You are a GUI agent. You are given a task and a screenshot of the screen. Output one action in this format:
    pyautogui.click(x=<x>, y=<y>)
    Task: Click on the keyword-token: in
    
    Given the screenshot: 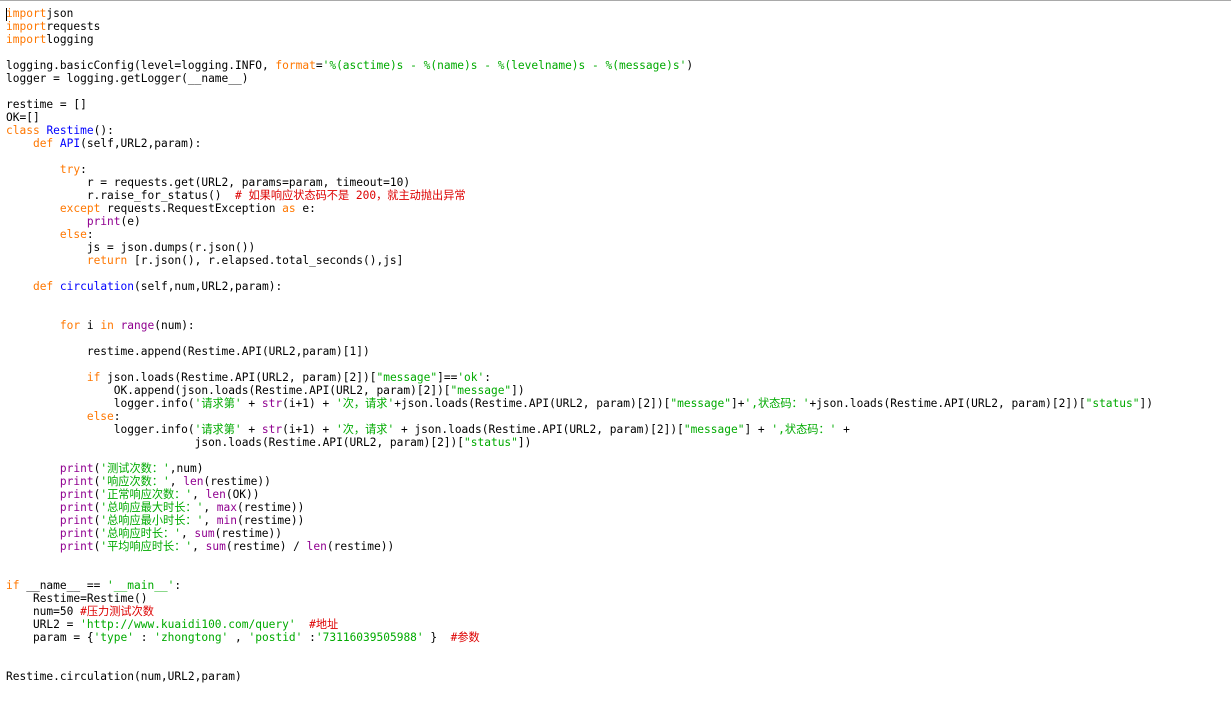 What is the action you would take?
    pyautogui.click(x=107, y=325)
    